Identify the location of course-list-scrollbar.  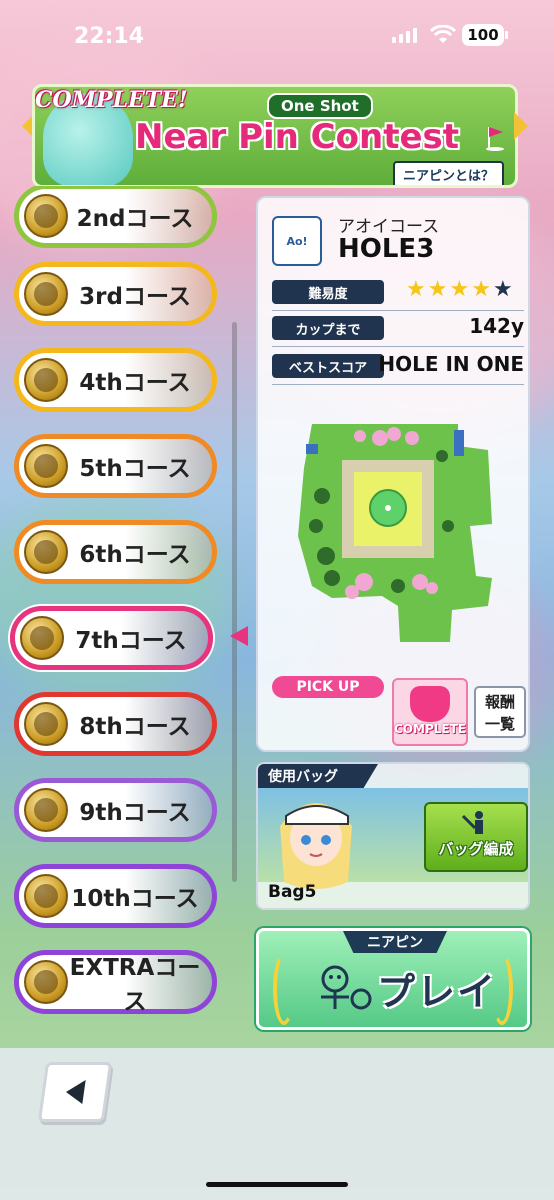
(234, 602).